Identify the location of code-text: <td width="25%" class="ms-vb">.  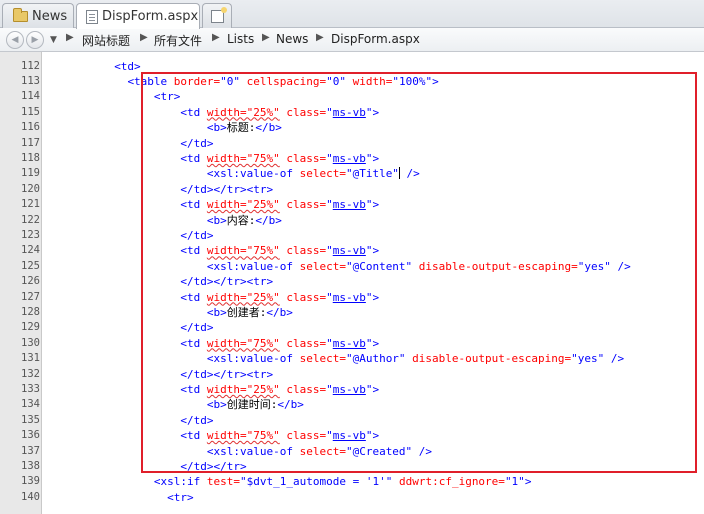
(279, 112).